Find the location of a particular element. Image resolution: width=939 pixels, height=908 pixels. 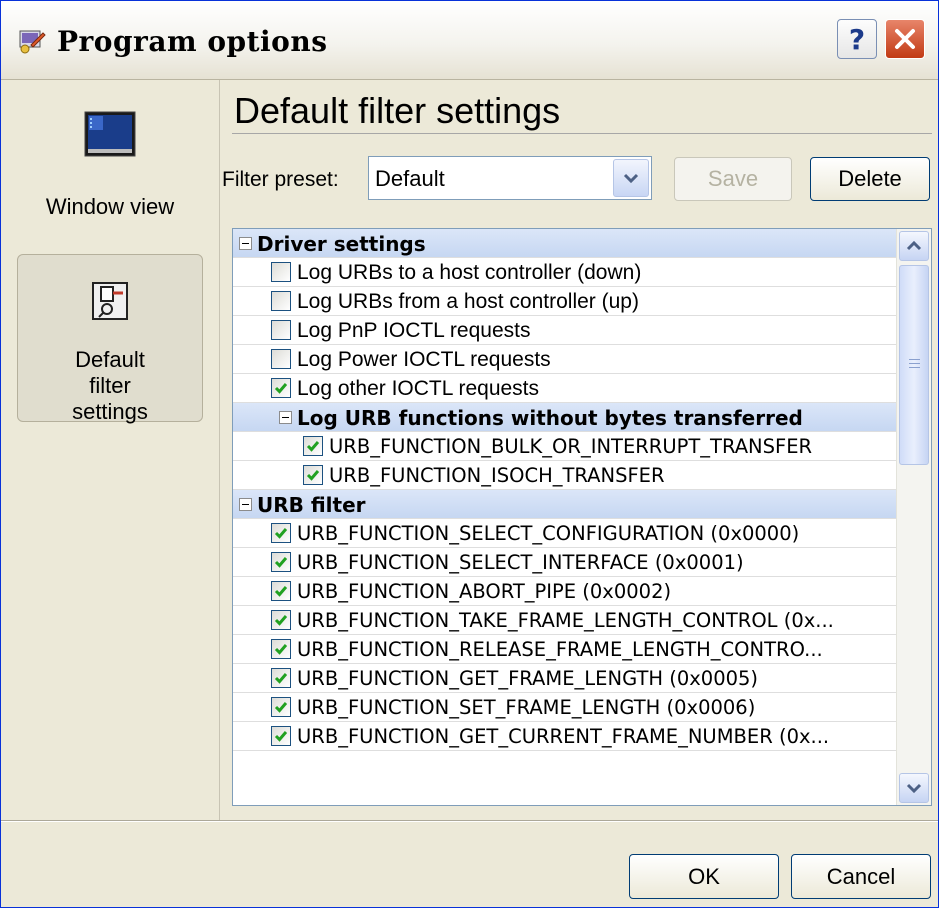

tree-row-label: Log URBs to a host controller (down) is located at coordinates (469, 272).